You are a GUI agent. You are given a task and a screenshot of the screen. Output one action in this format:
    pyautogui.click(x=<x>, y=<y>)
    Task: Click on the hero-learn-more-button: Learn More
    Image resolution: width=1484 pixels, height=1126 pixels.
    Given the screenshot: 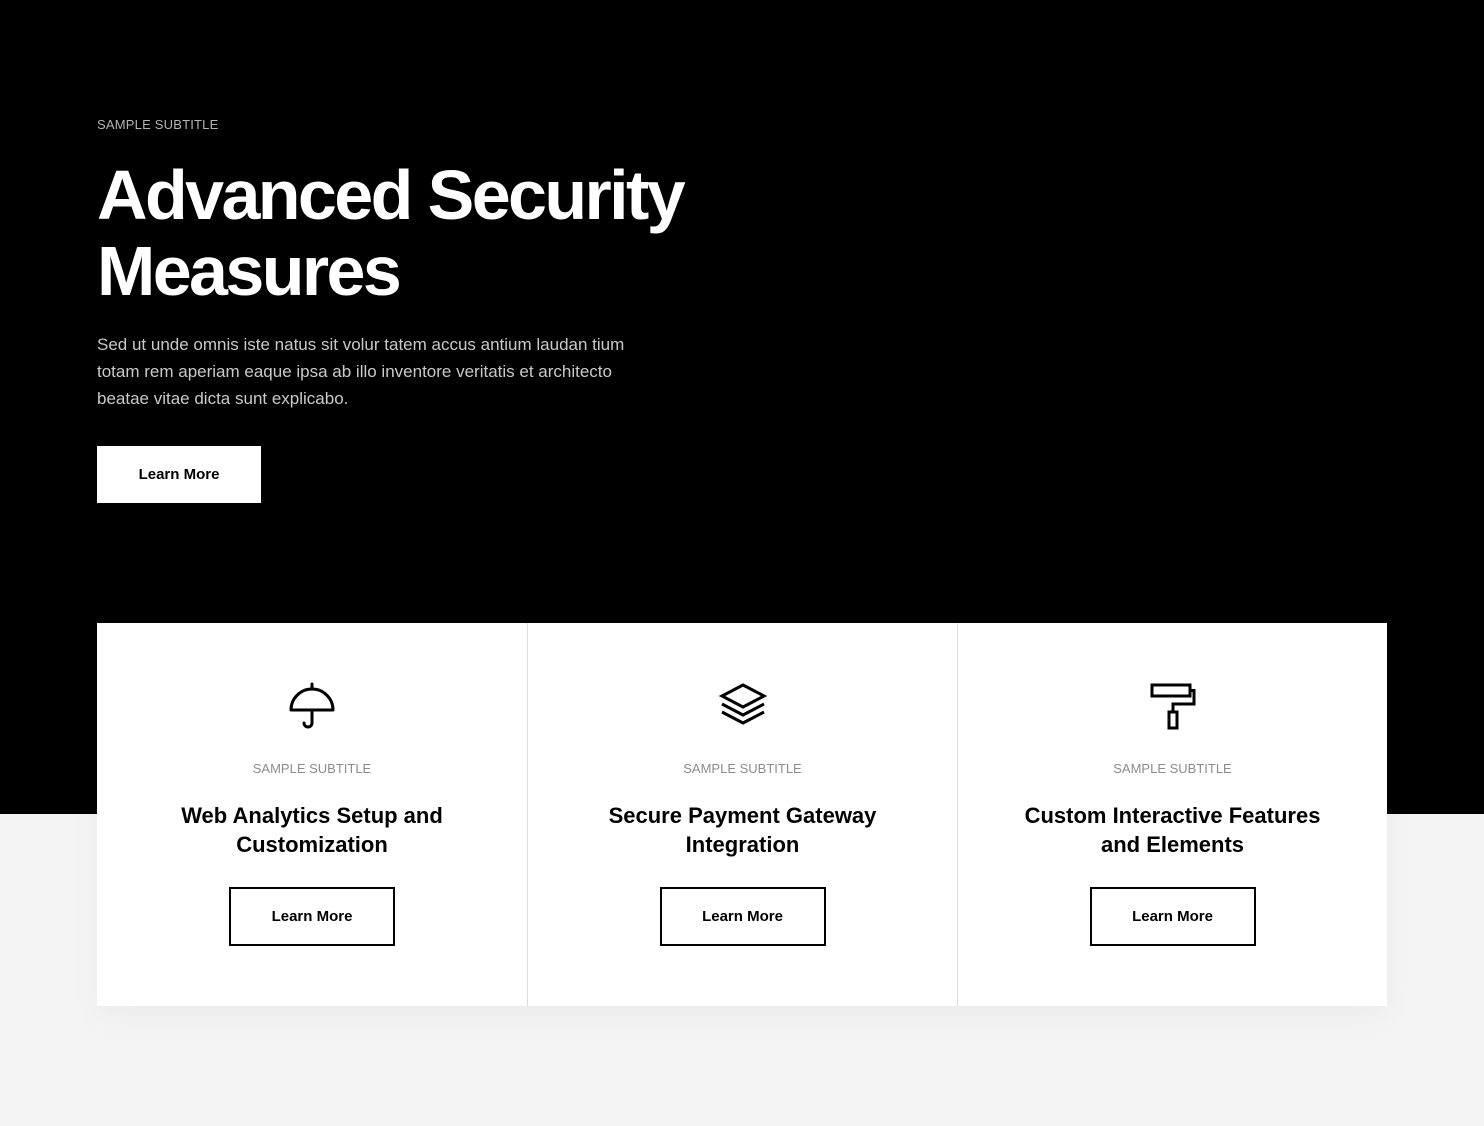 What is the action you would take?
    pyautogui.click(x=179, y=474)
    